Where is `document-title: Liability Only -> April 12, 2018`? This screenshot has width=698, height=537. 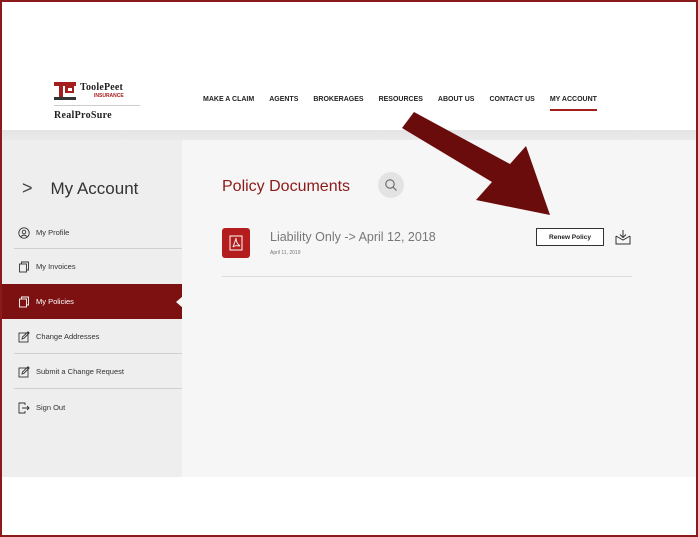 document-title: Liability Only -> April 12, 2018 is located at coordinates (353, 237).